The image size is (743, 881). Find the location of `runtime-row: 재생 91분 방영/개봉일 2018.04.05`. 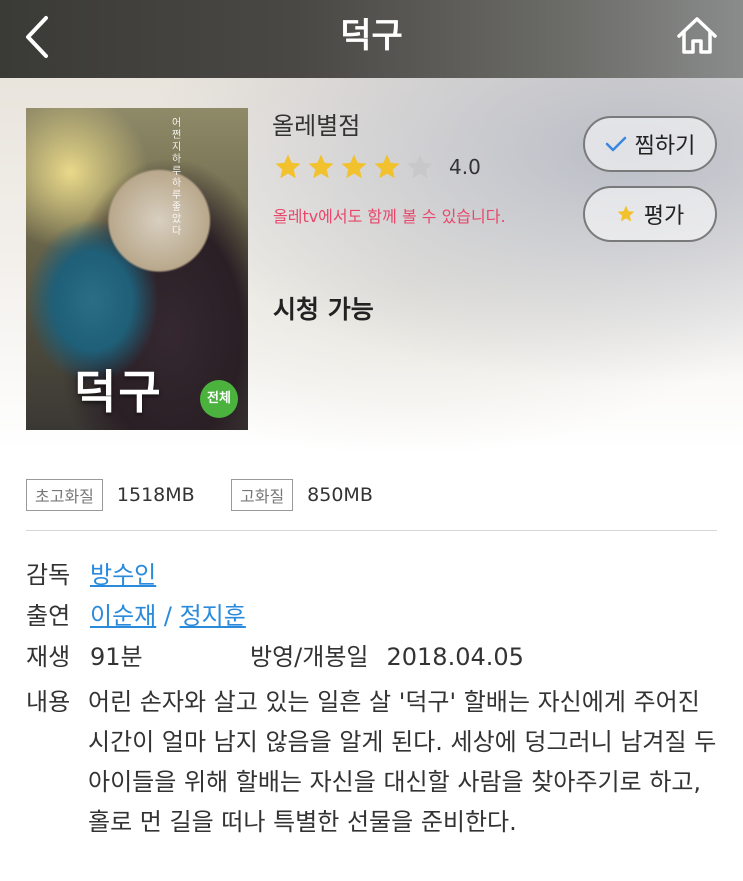

runtime-row: 재생 91분 방영/개봉일 2018.04.05 is located at coordinates (275, 657).